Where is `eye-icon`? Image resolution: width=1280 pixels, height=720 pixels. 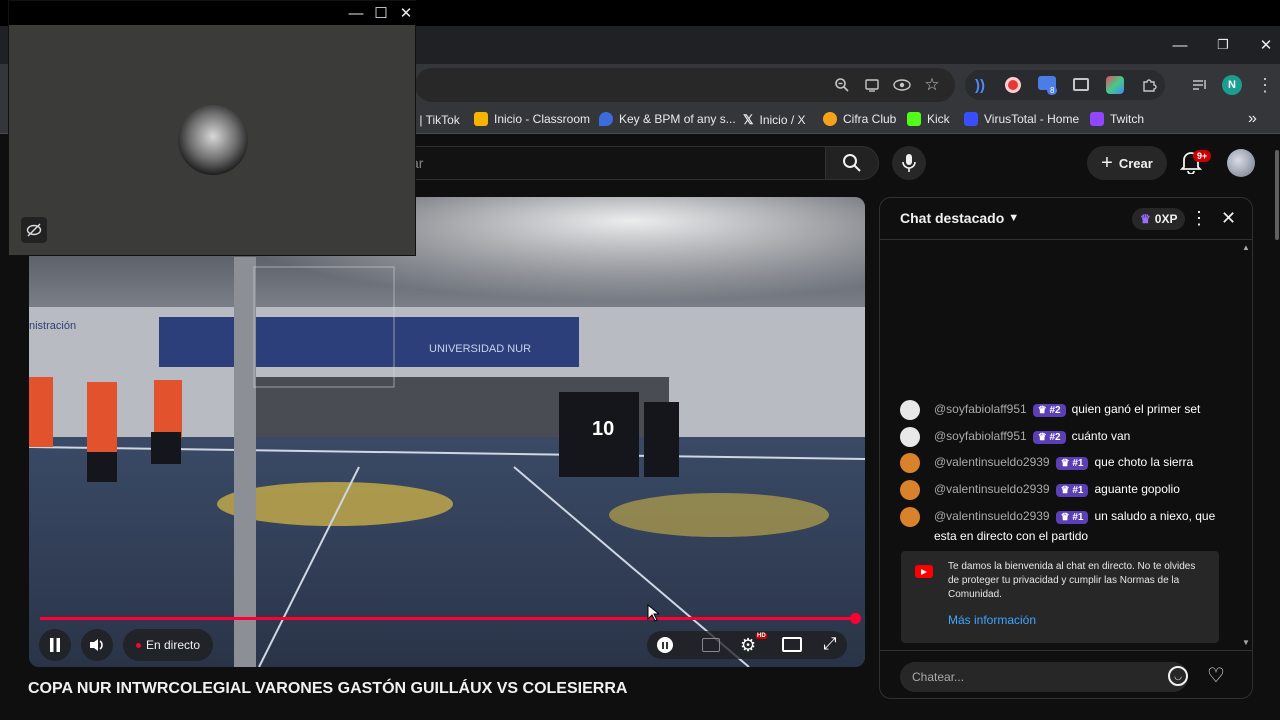
eye-icon is located at coordinates (902, 85).